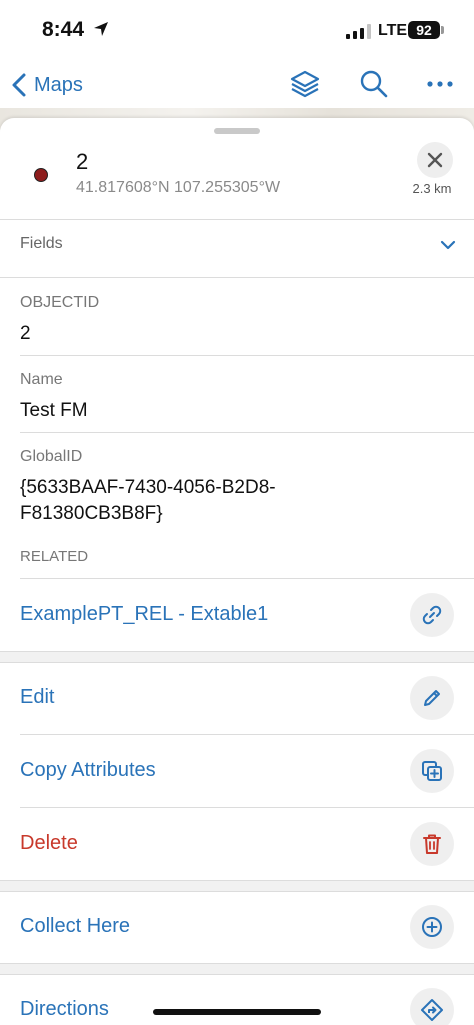 This screenshot has height=1025, width=474. What do you see at coordinates (358, 31) in the screenshot?
I see `signal-strength-icon` at bounding box center [358, 31].